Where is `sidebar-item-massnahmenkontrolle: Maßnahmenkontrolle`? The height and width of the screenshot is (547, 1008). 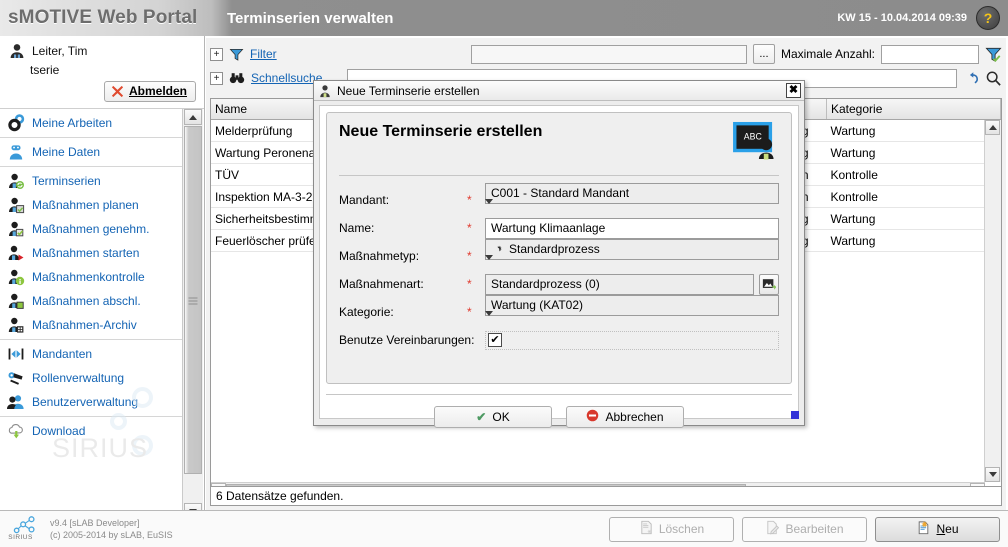 sidebar-item-massnahmenkontrolle: Maßnahmenkontrolle is located at coordinates (91, 277).